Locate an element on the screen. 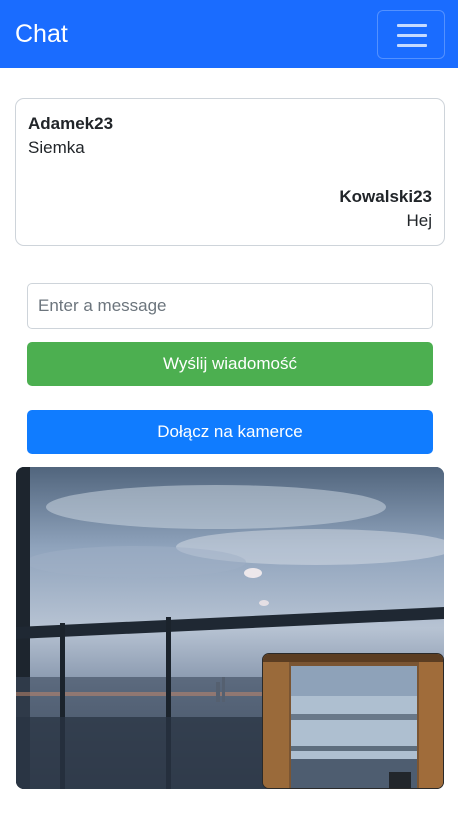 The height and width of the screenshot is (818, 458). chat-message: Adamek23 Siemka is located at coordinates (70, 136).